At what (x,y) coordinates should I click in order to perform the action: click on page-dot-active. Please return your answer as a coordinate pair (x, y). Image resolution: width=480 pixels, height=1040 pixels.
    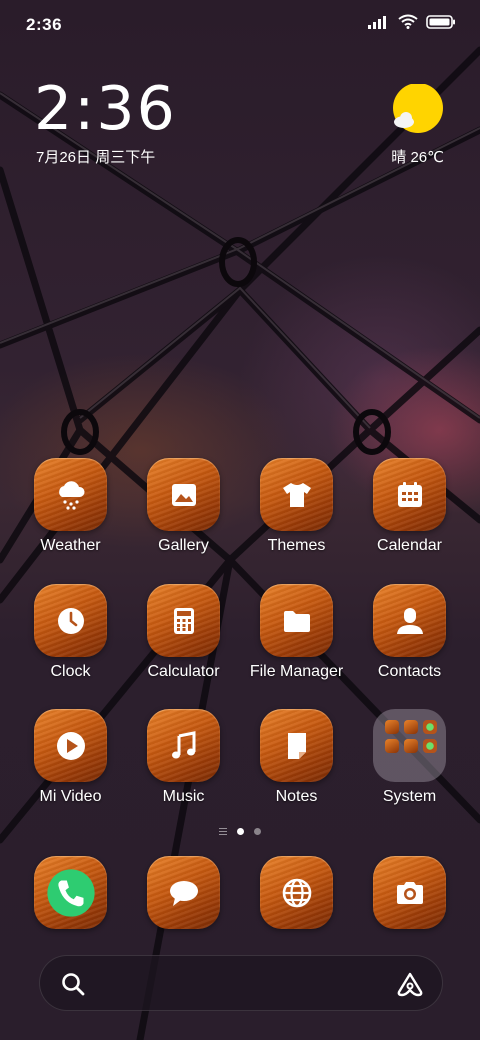
    Looking at the image, I should click on (240, 831).